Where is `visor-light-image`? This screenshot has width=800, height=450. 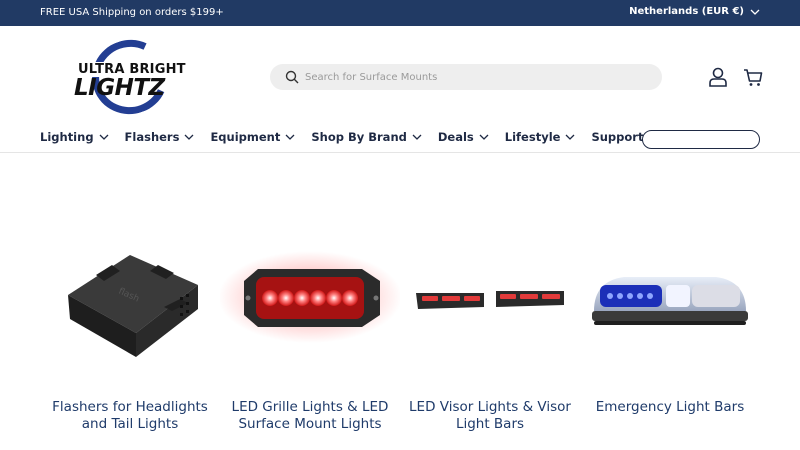
visor-light-image is located at coordinates (490, 300).